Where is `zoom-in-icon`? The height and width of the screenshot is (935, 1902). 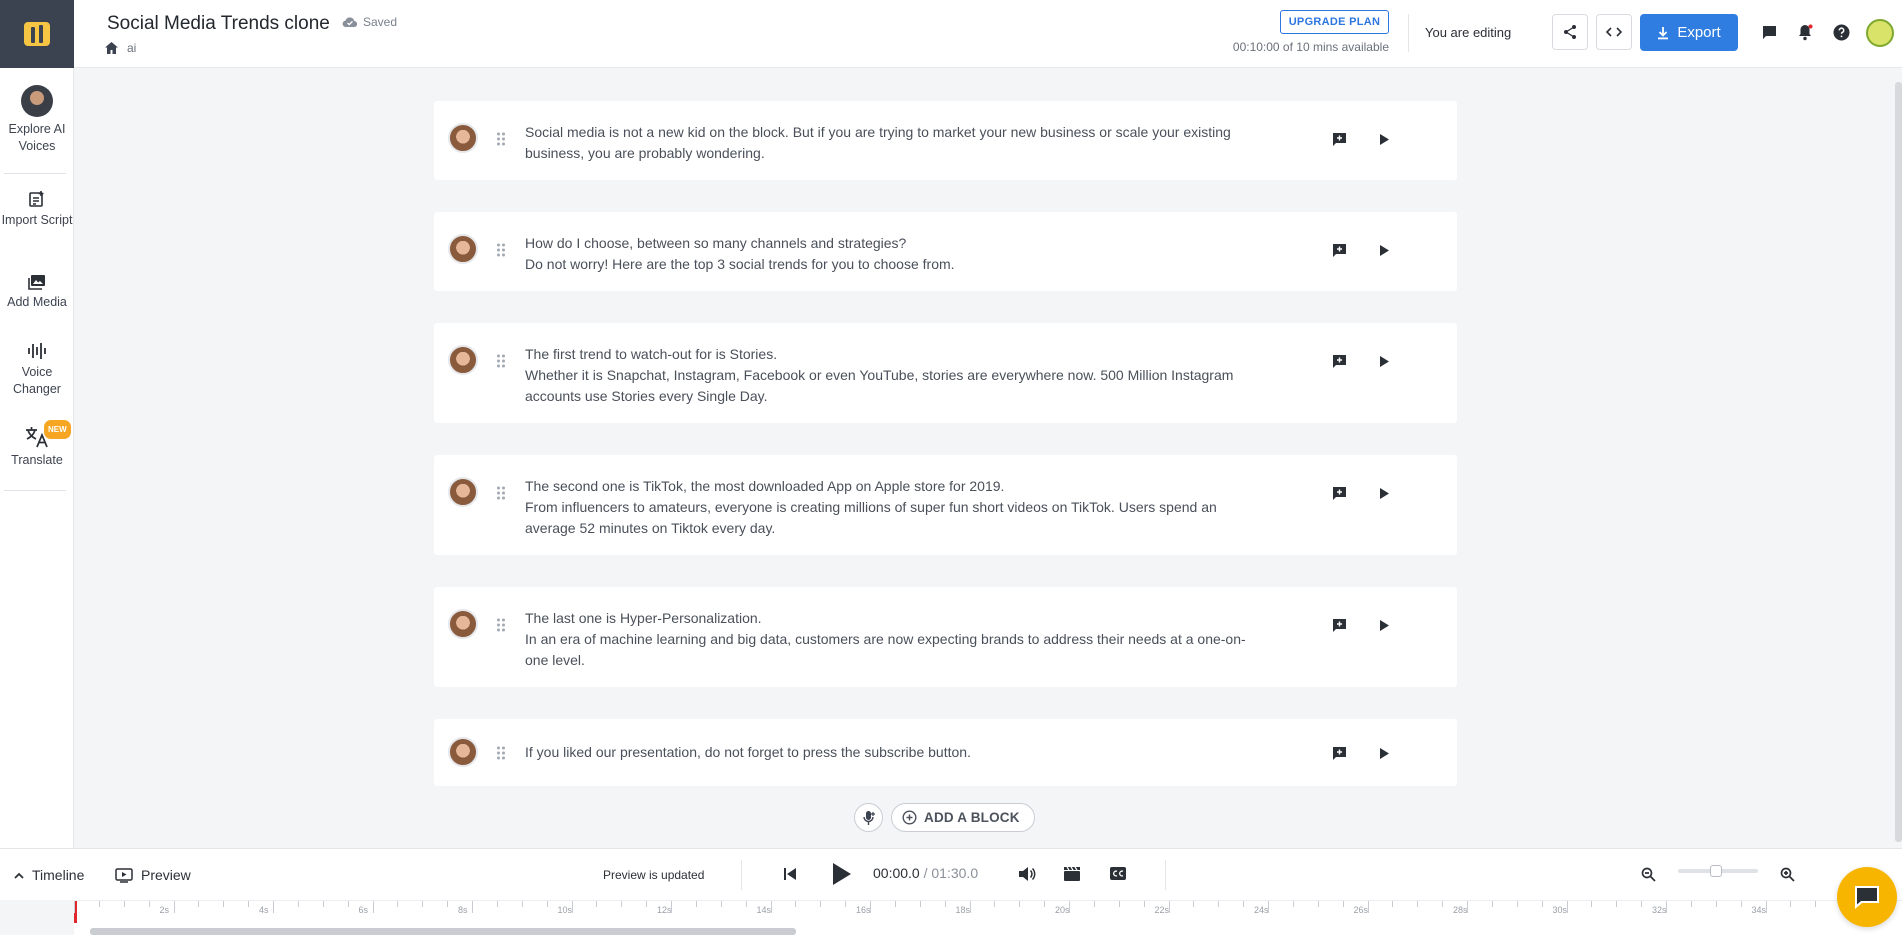 zoom-in-icon is located at coordinates (1787, 874).